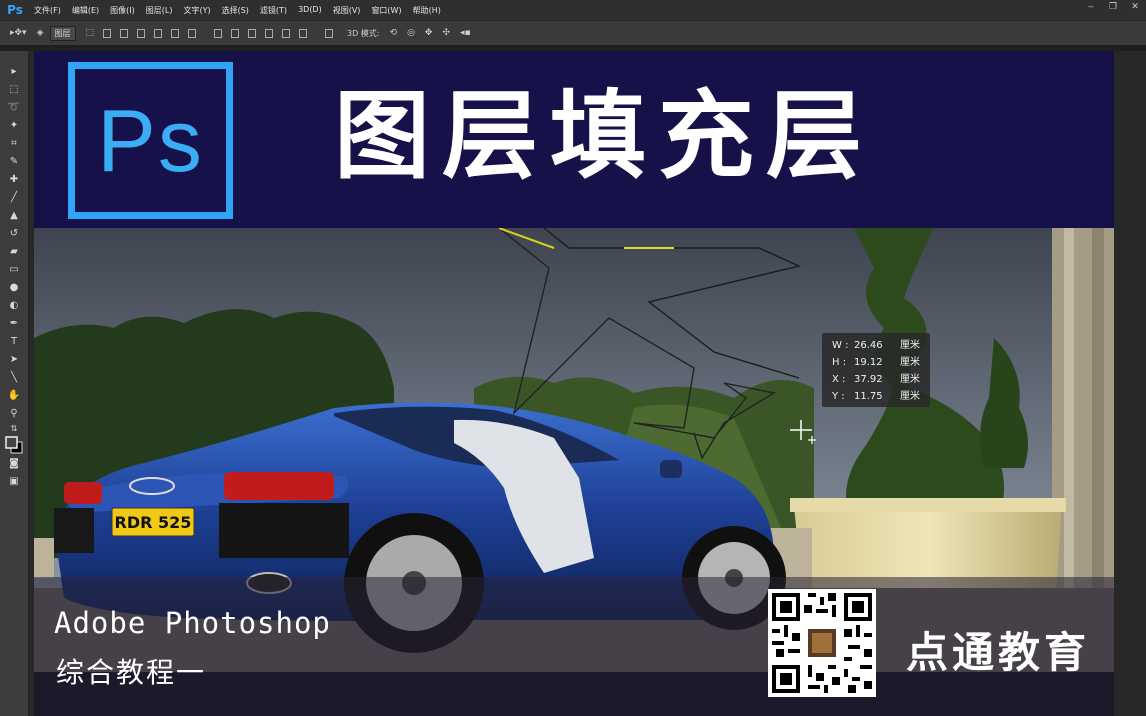  I want to click on page-title: 图层填充层, so click(604, 136).